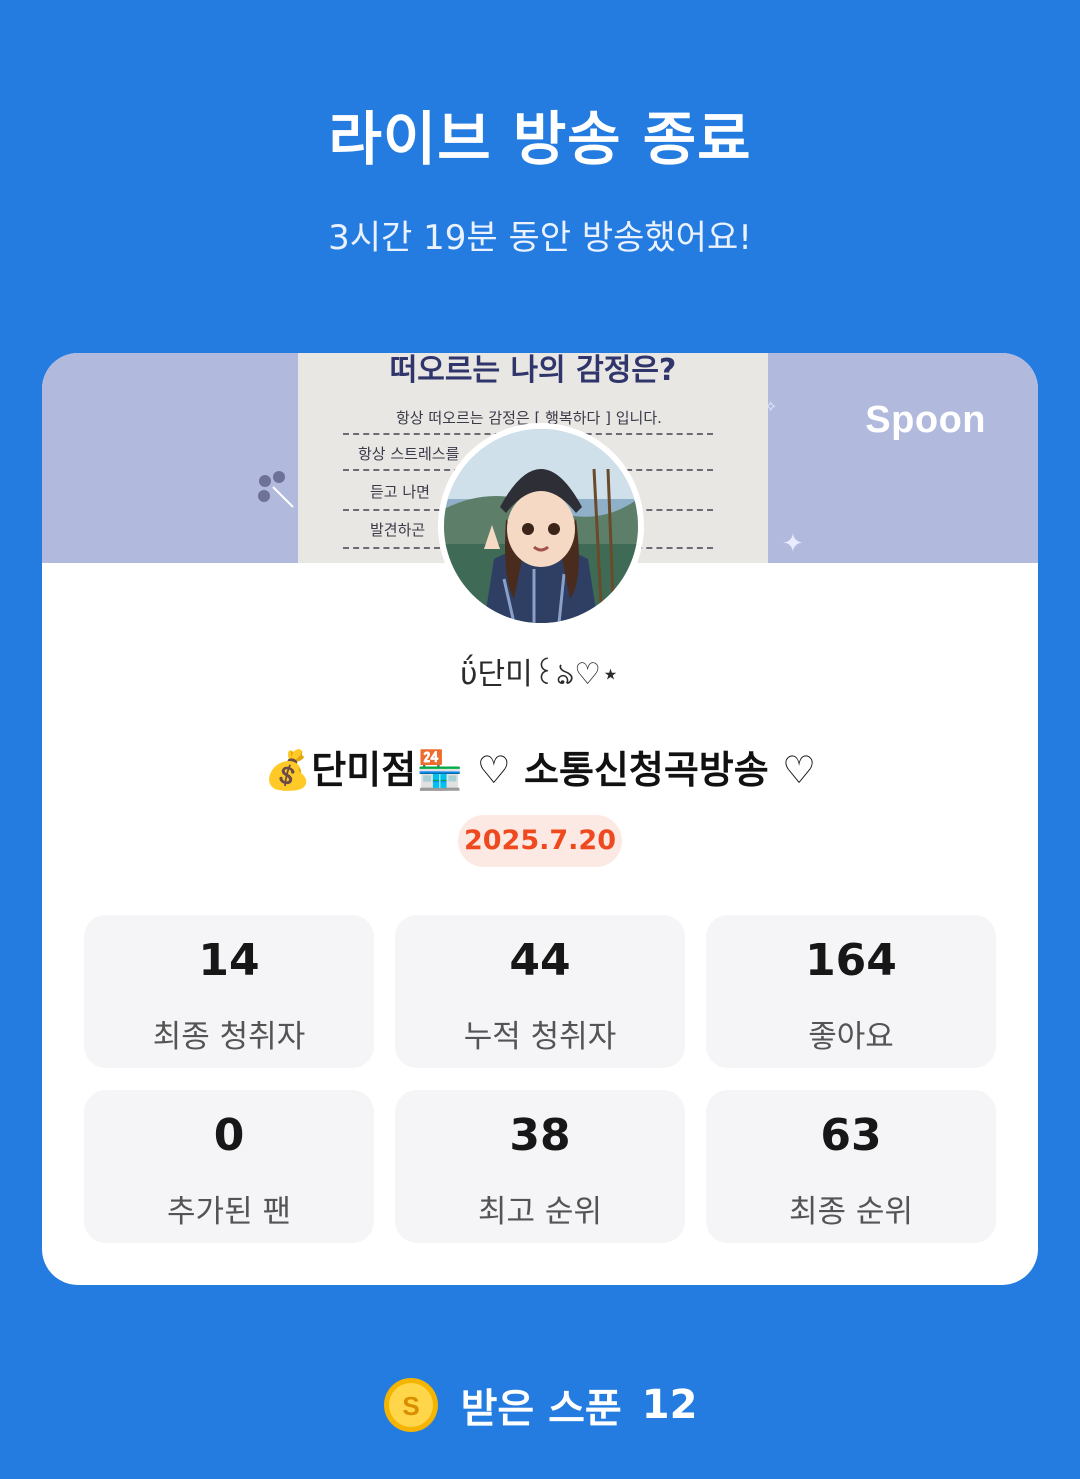 The width and height of the screenshot is (1080, 1479). Describe the element at coordinates (229, 991) in the screenshot. I see `stat-final-listeners: 14 최종 청취자` at that location.